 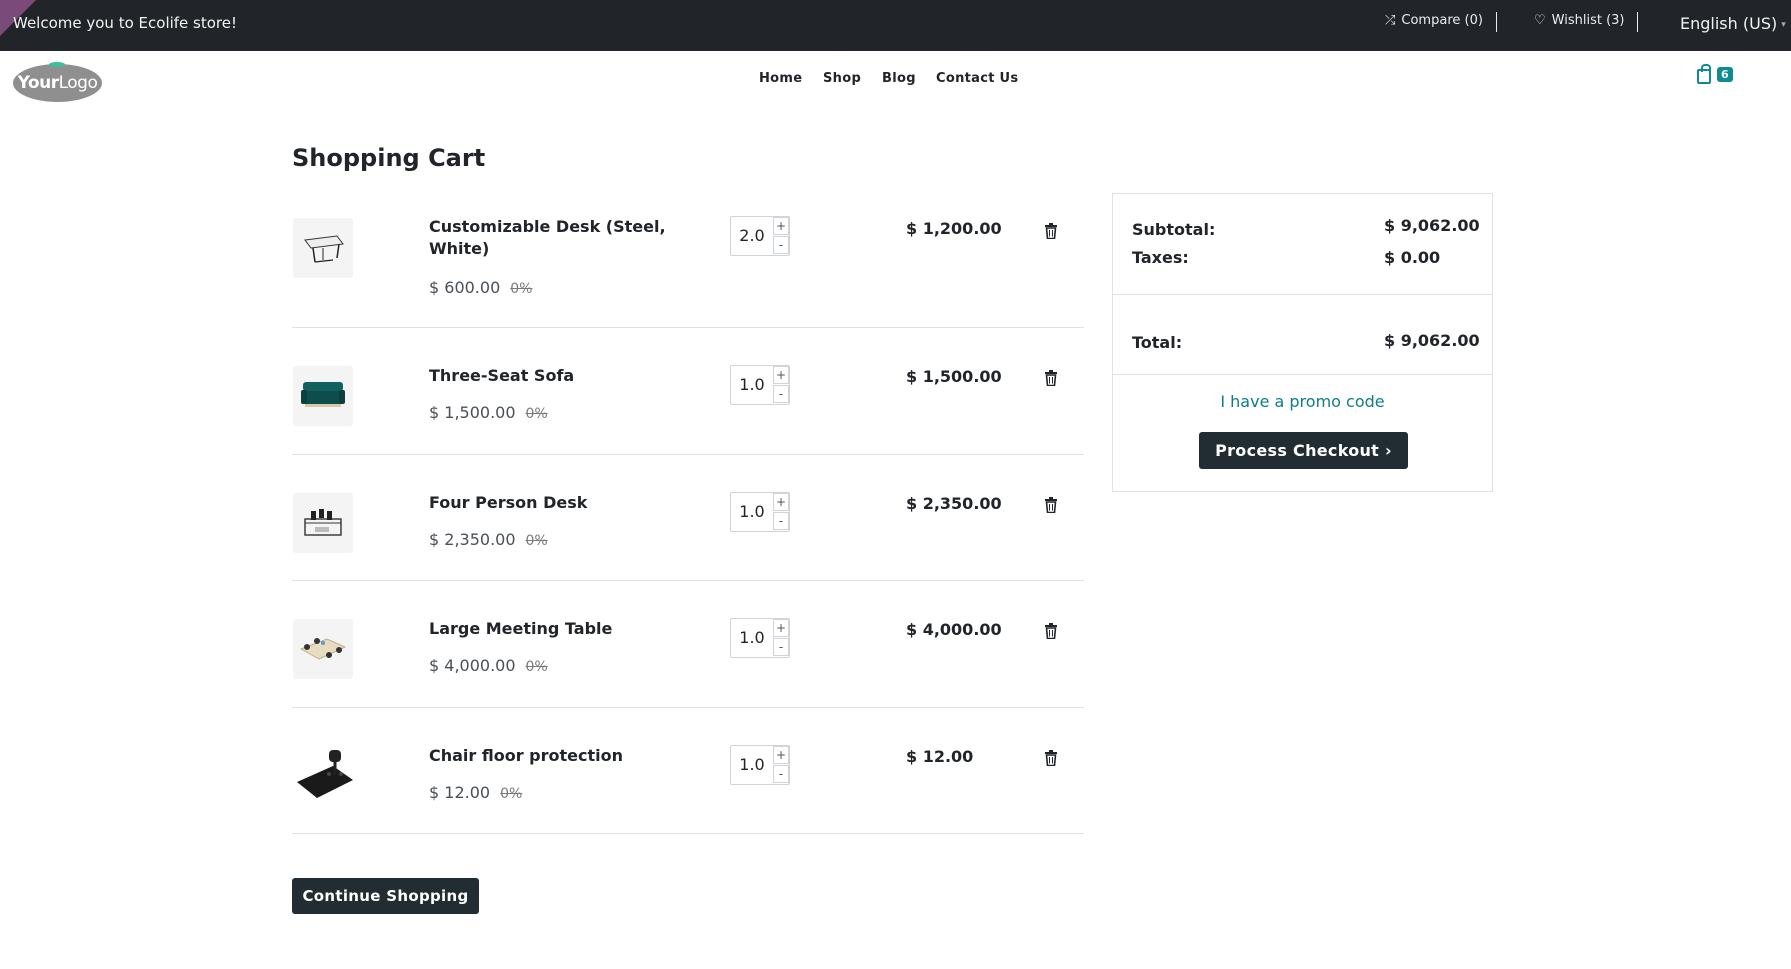 What do you see at coordinates (472, 539) in the screenshot?
I see `unit-price-value: $ 2,350.00` at bounding box center [472, 539].